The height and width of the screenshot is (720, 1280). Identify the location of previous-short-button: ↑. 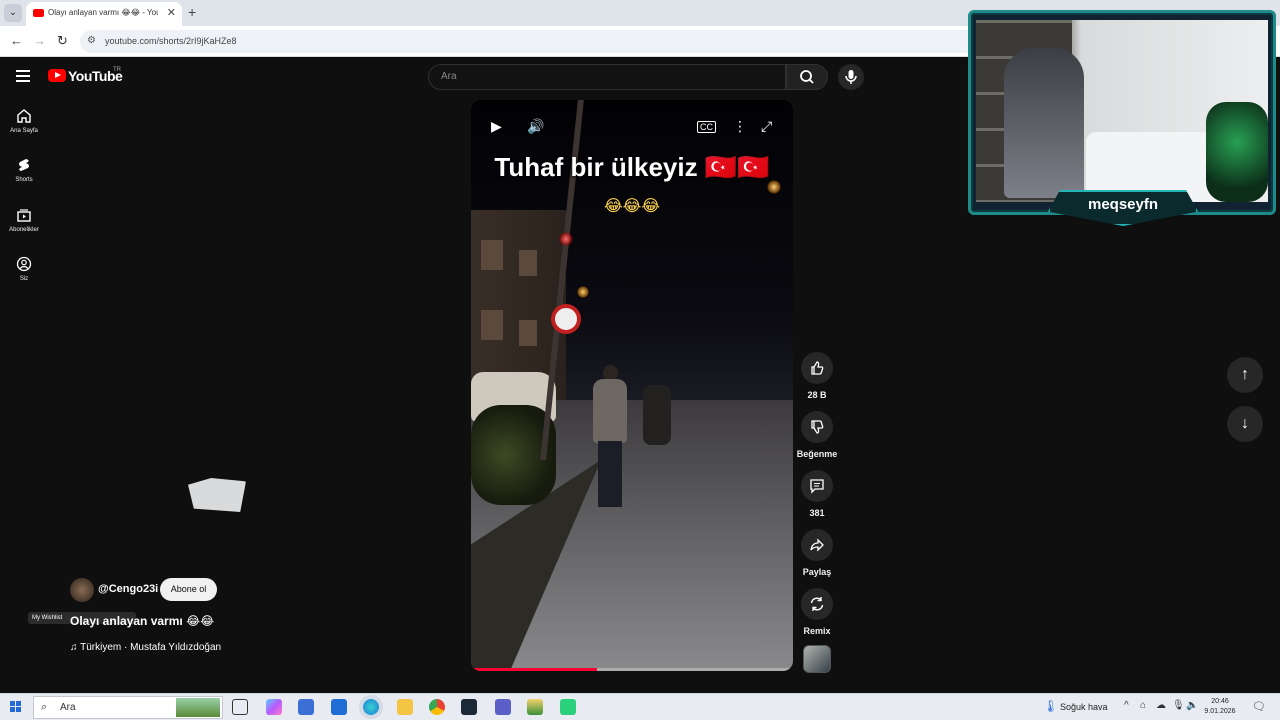
(1245, 375).